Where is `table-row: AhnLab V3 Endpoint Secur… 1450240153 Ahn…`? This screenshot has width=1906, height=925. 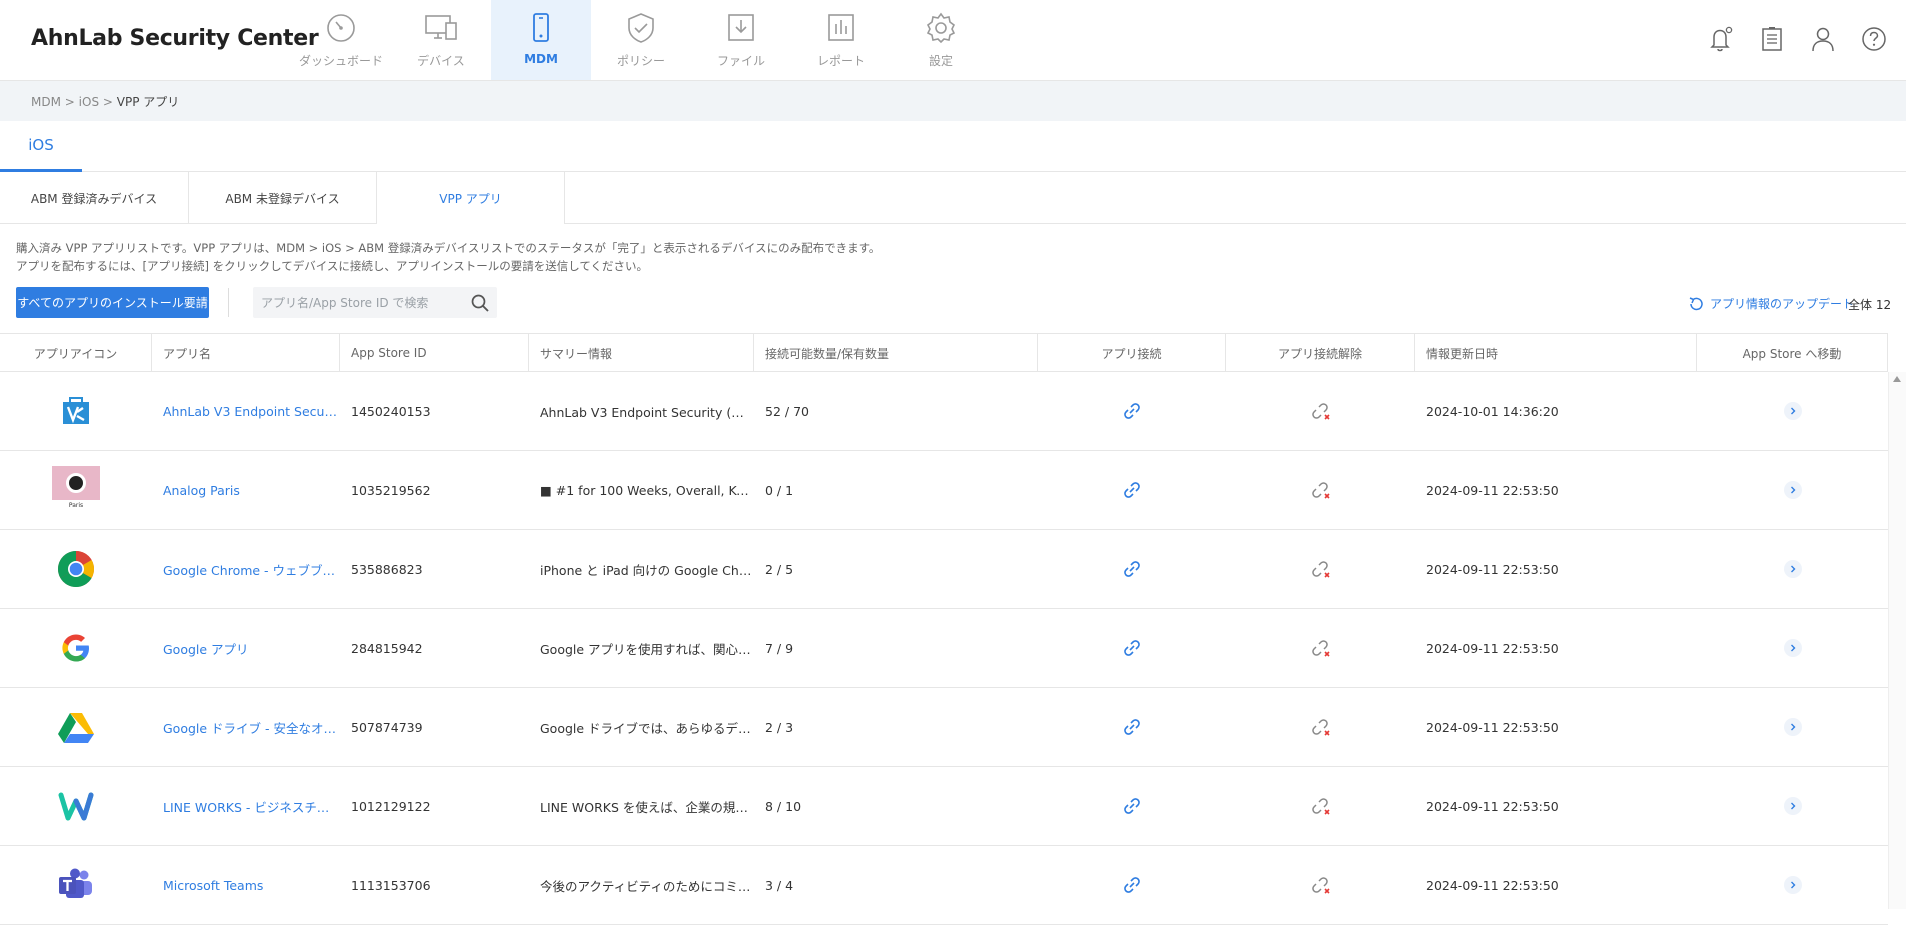 table-row: AhnLab V3 Endpoint Secur… 1450240153 Ahn… is located at coordinates (944, 411).